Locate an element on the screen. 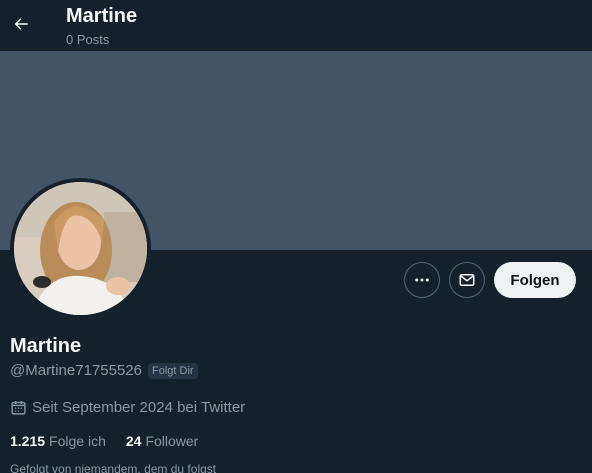  top-bar: Martine 0 Posts is located at coordinates (296, 25).